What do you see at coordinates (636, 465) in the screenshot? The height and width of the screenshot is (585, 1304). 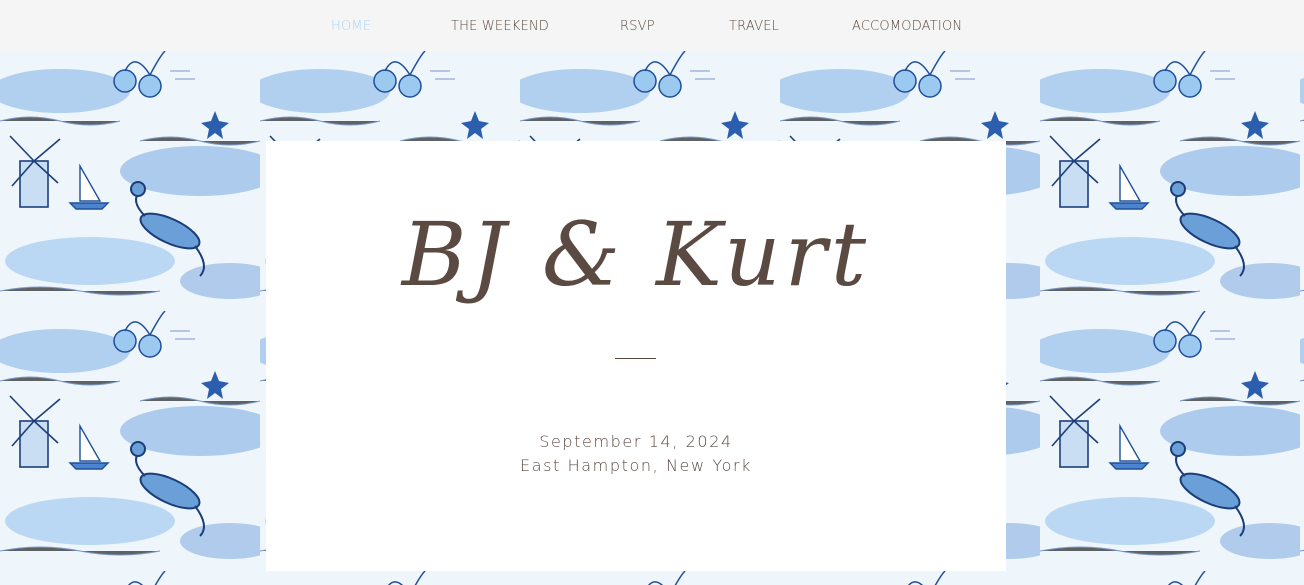 I see `wedding-location: East Hampton, New York` at bounding box center [636, 465].